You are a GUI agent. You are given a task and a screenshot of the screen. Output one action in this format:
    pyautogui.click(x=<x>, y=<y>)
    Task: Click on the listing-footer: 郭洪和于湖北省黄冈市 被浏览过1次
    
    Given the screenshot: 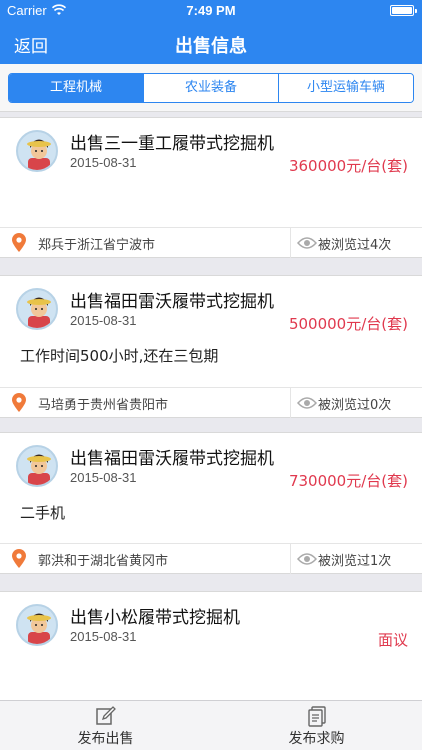 What is the action you would take?
    pyautogui.click(x=211, y=558)
    